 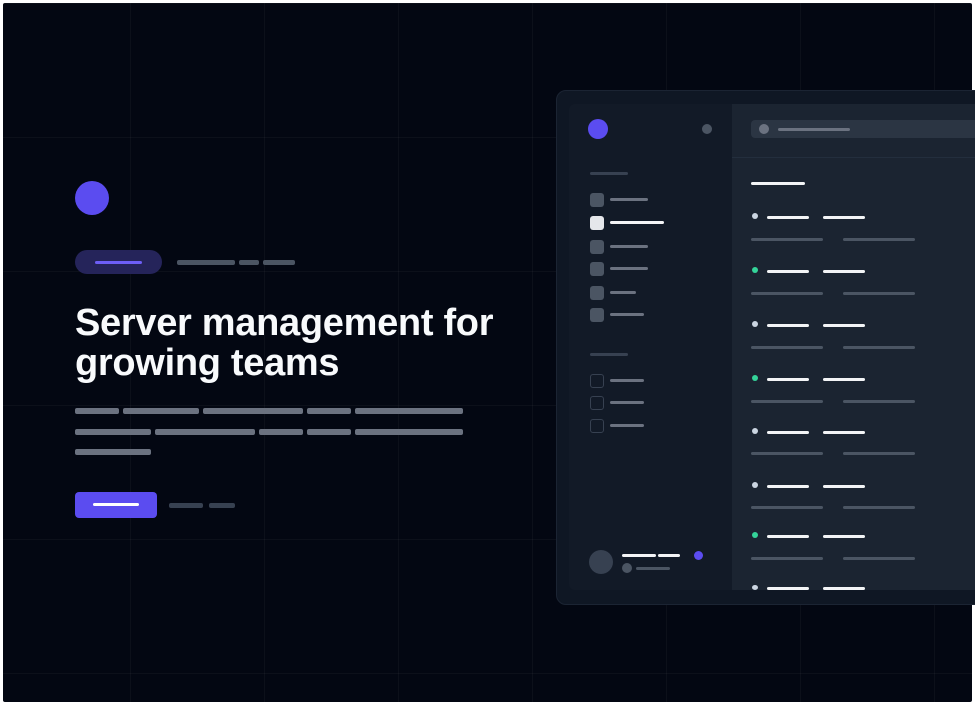 I want to click on search-input, so click(x=863, y=129).